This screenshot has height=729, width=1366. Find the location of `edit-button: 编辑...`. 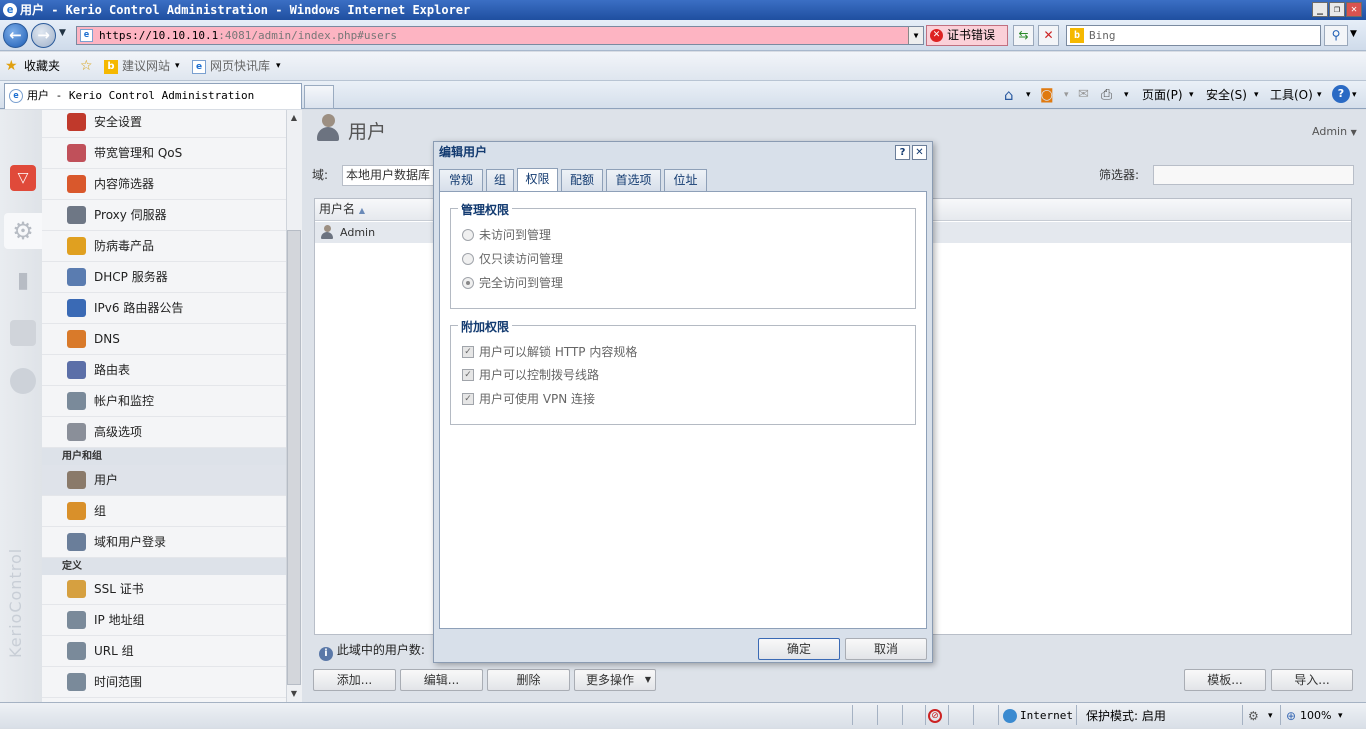

edit-button: 编辑... is located at coordinates (441, 680).